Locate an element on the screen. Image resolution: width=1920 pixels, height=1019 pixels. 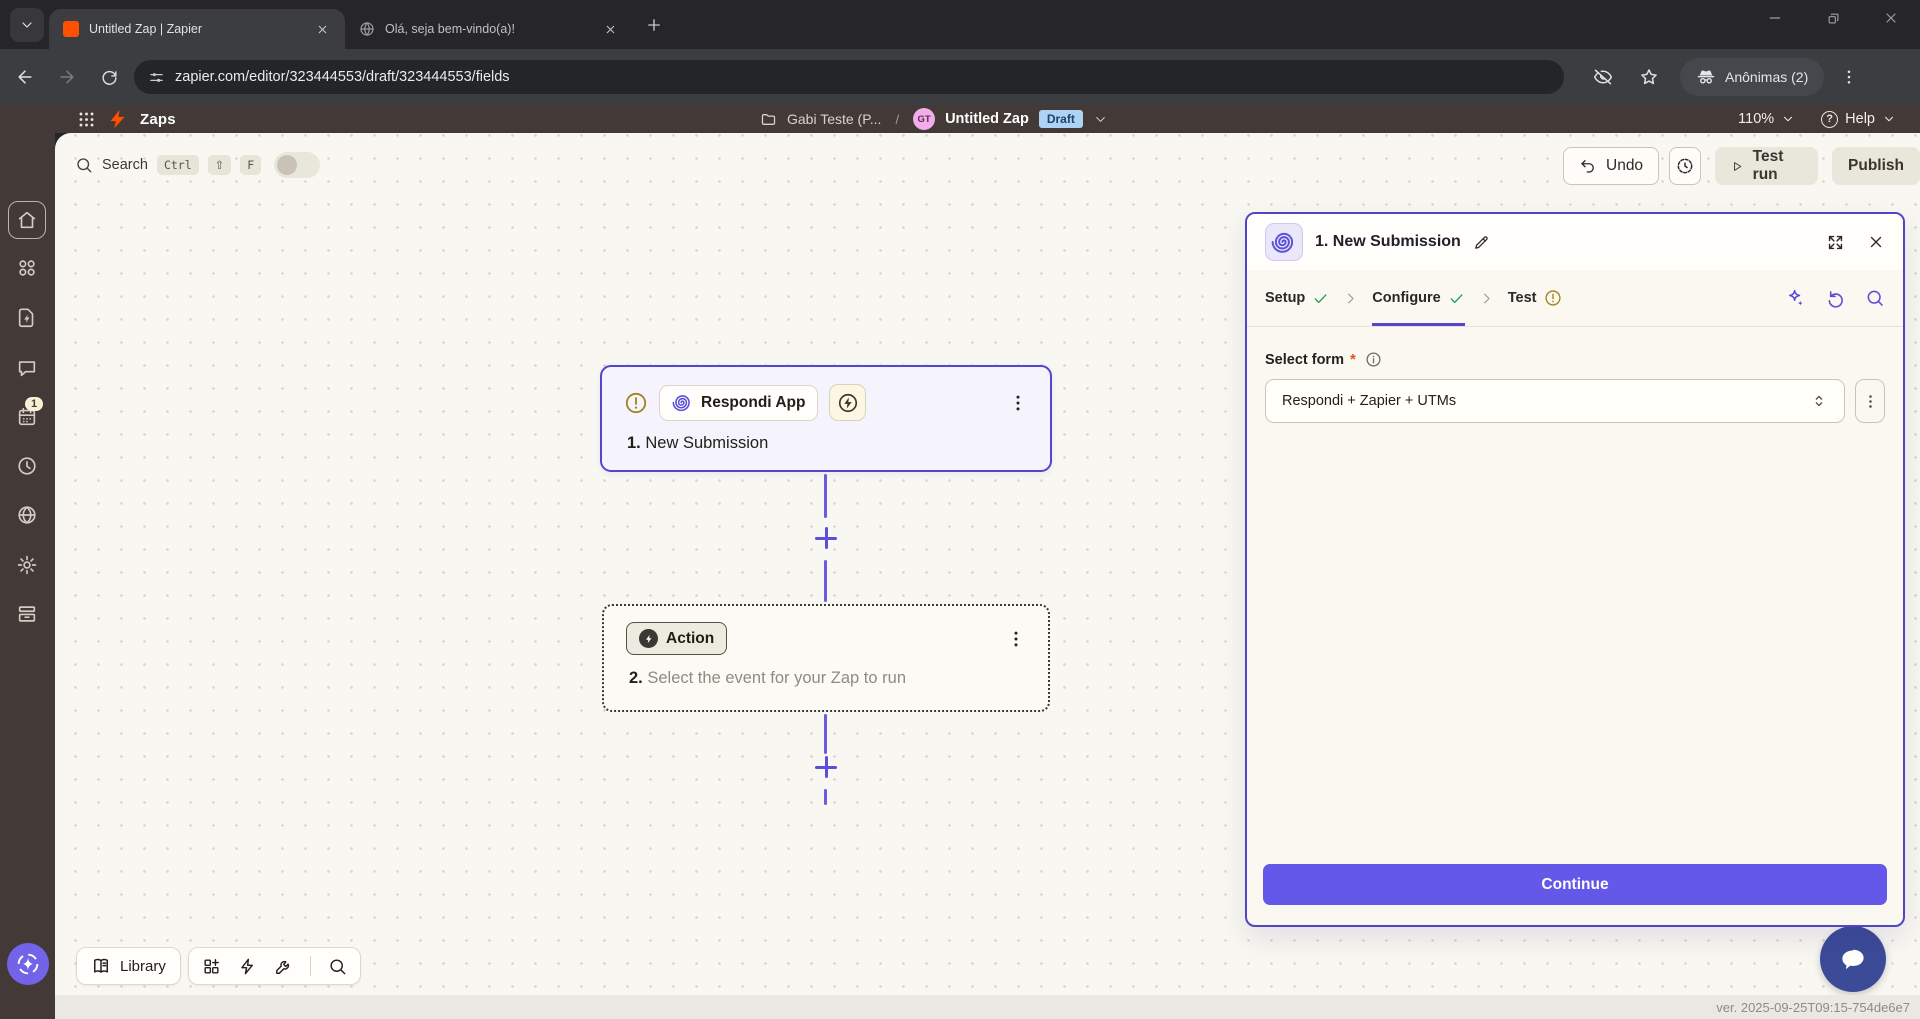
zoom-level: 110% is located at coordinates (1756, 119).